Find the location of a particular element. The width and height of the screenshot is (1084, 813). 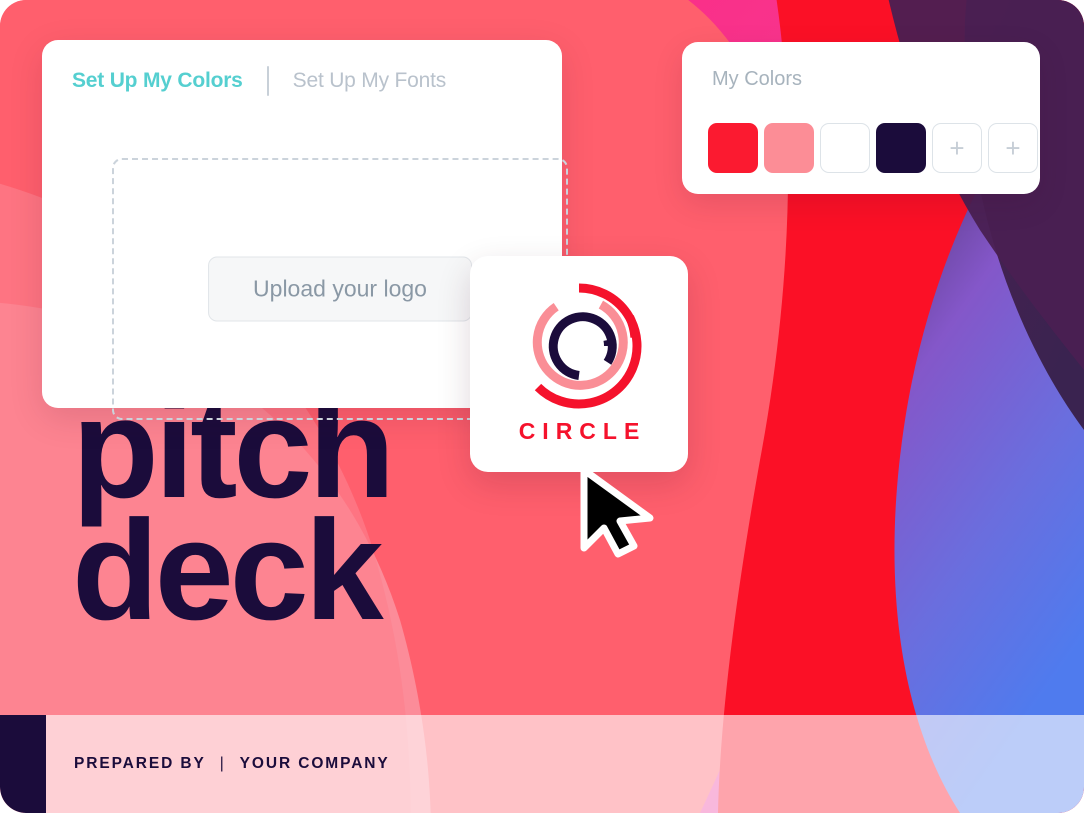

circle-logo-icon is located at coordinates (579, 346).